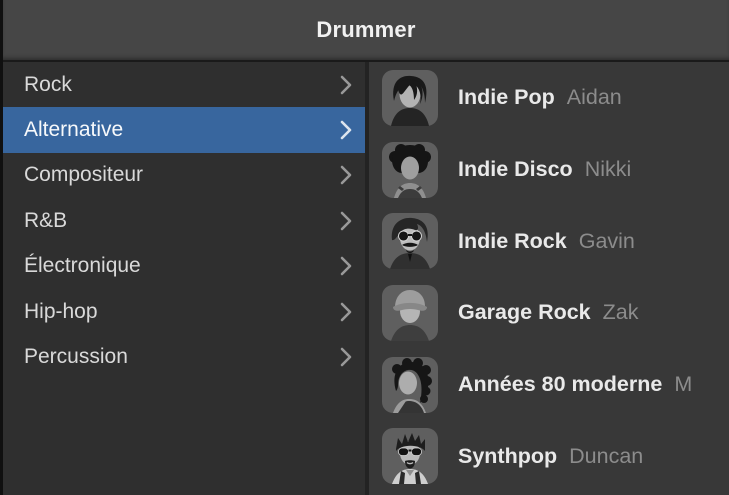  Describe the element at coordinates (410, 456) in the screenshot. I see `avatar-synthpop-icon` at that location.